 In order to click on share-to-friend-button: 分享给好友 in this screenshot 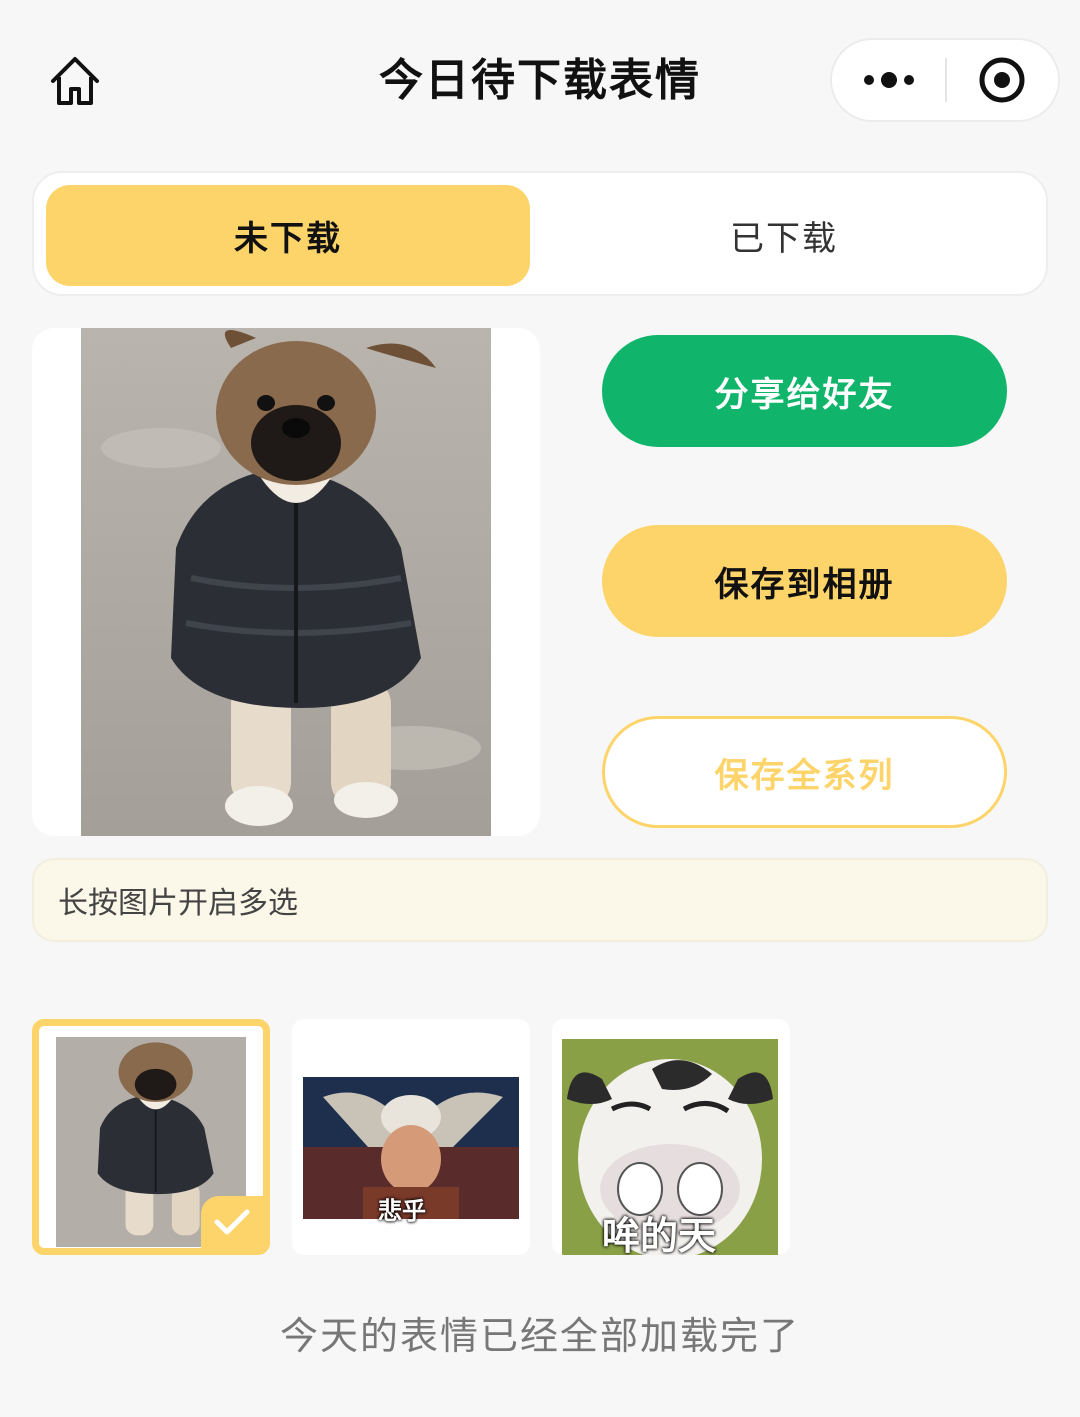, I will do `click(804, 391)`.